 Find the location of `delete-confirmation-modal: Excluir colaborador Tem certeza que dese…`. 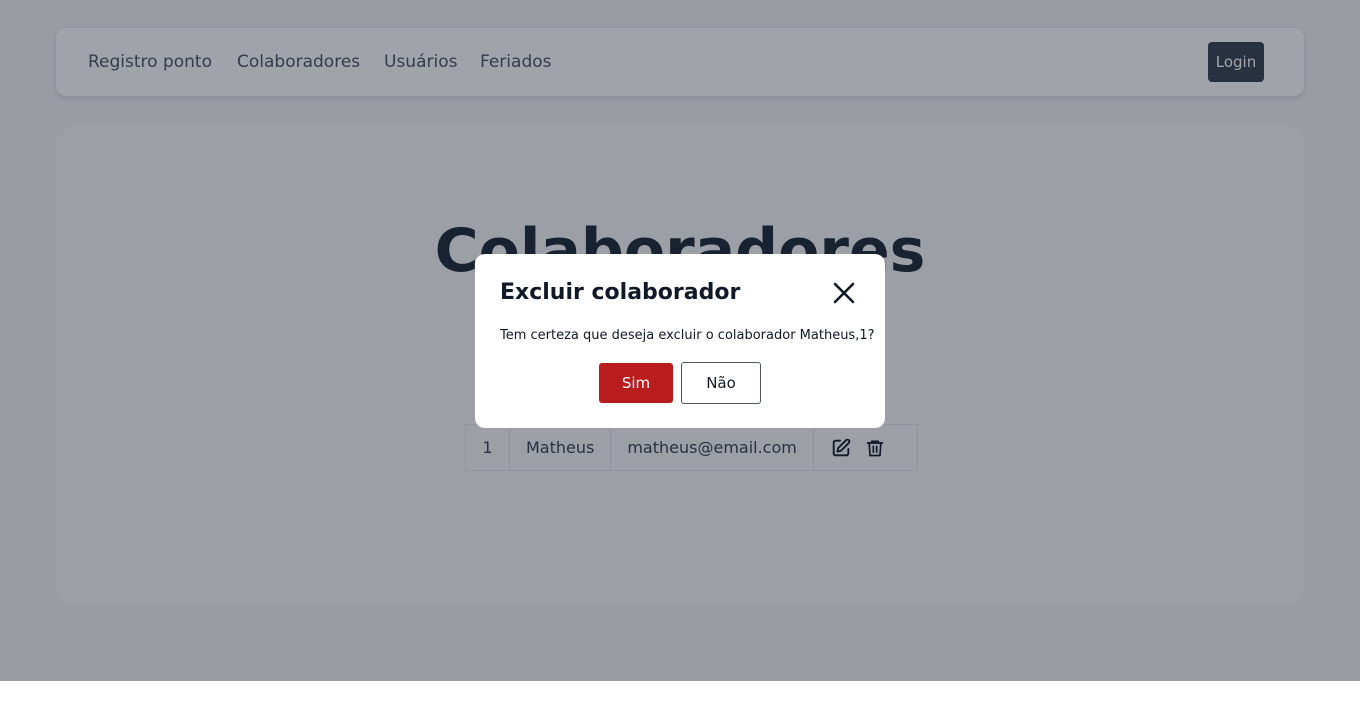

delete-confirmation-modal: Excluir colaborador Tem certeza que dese… is located at coordinates (680, 341).